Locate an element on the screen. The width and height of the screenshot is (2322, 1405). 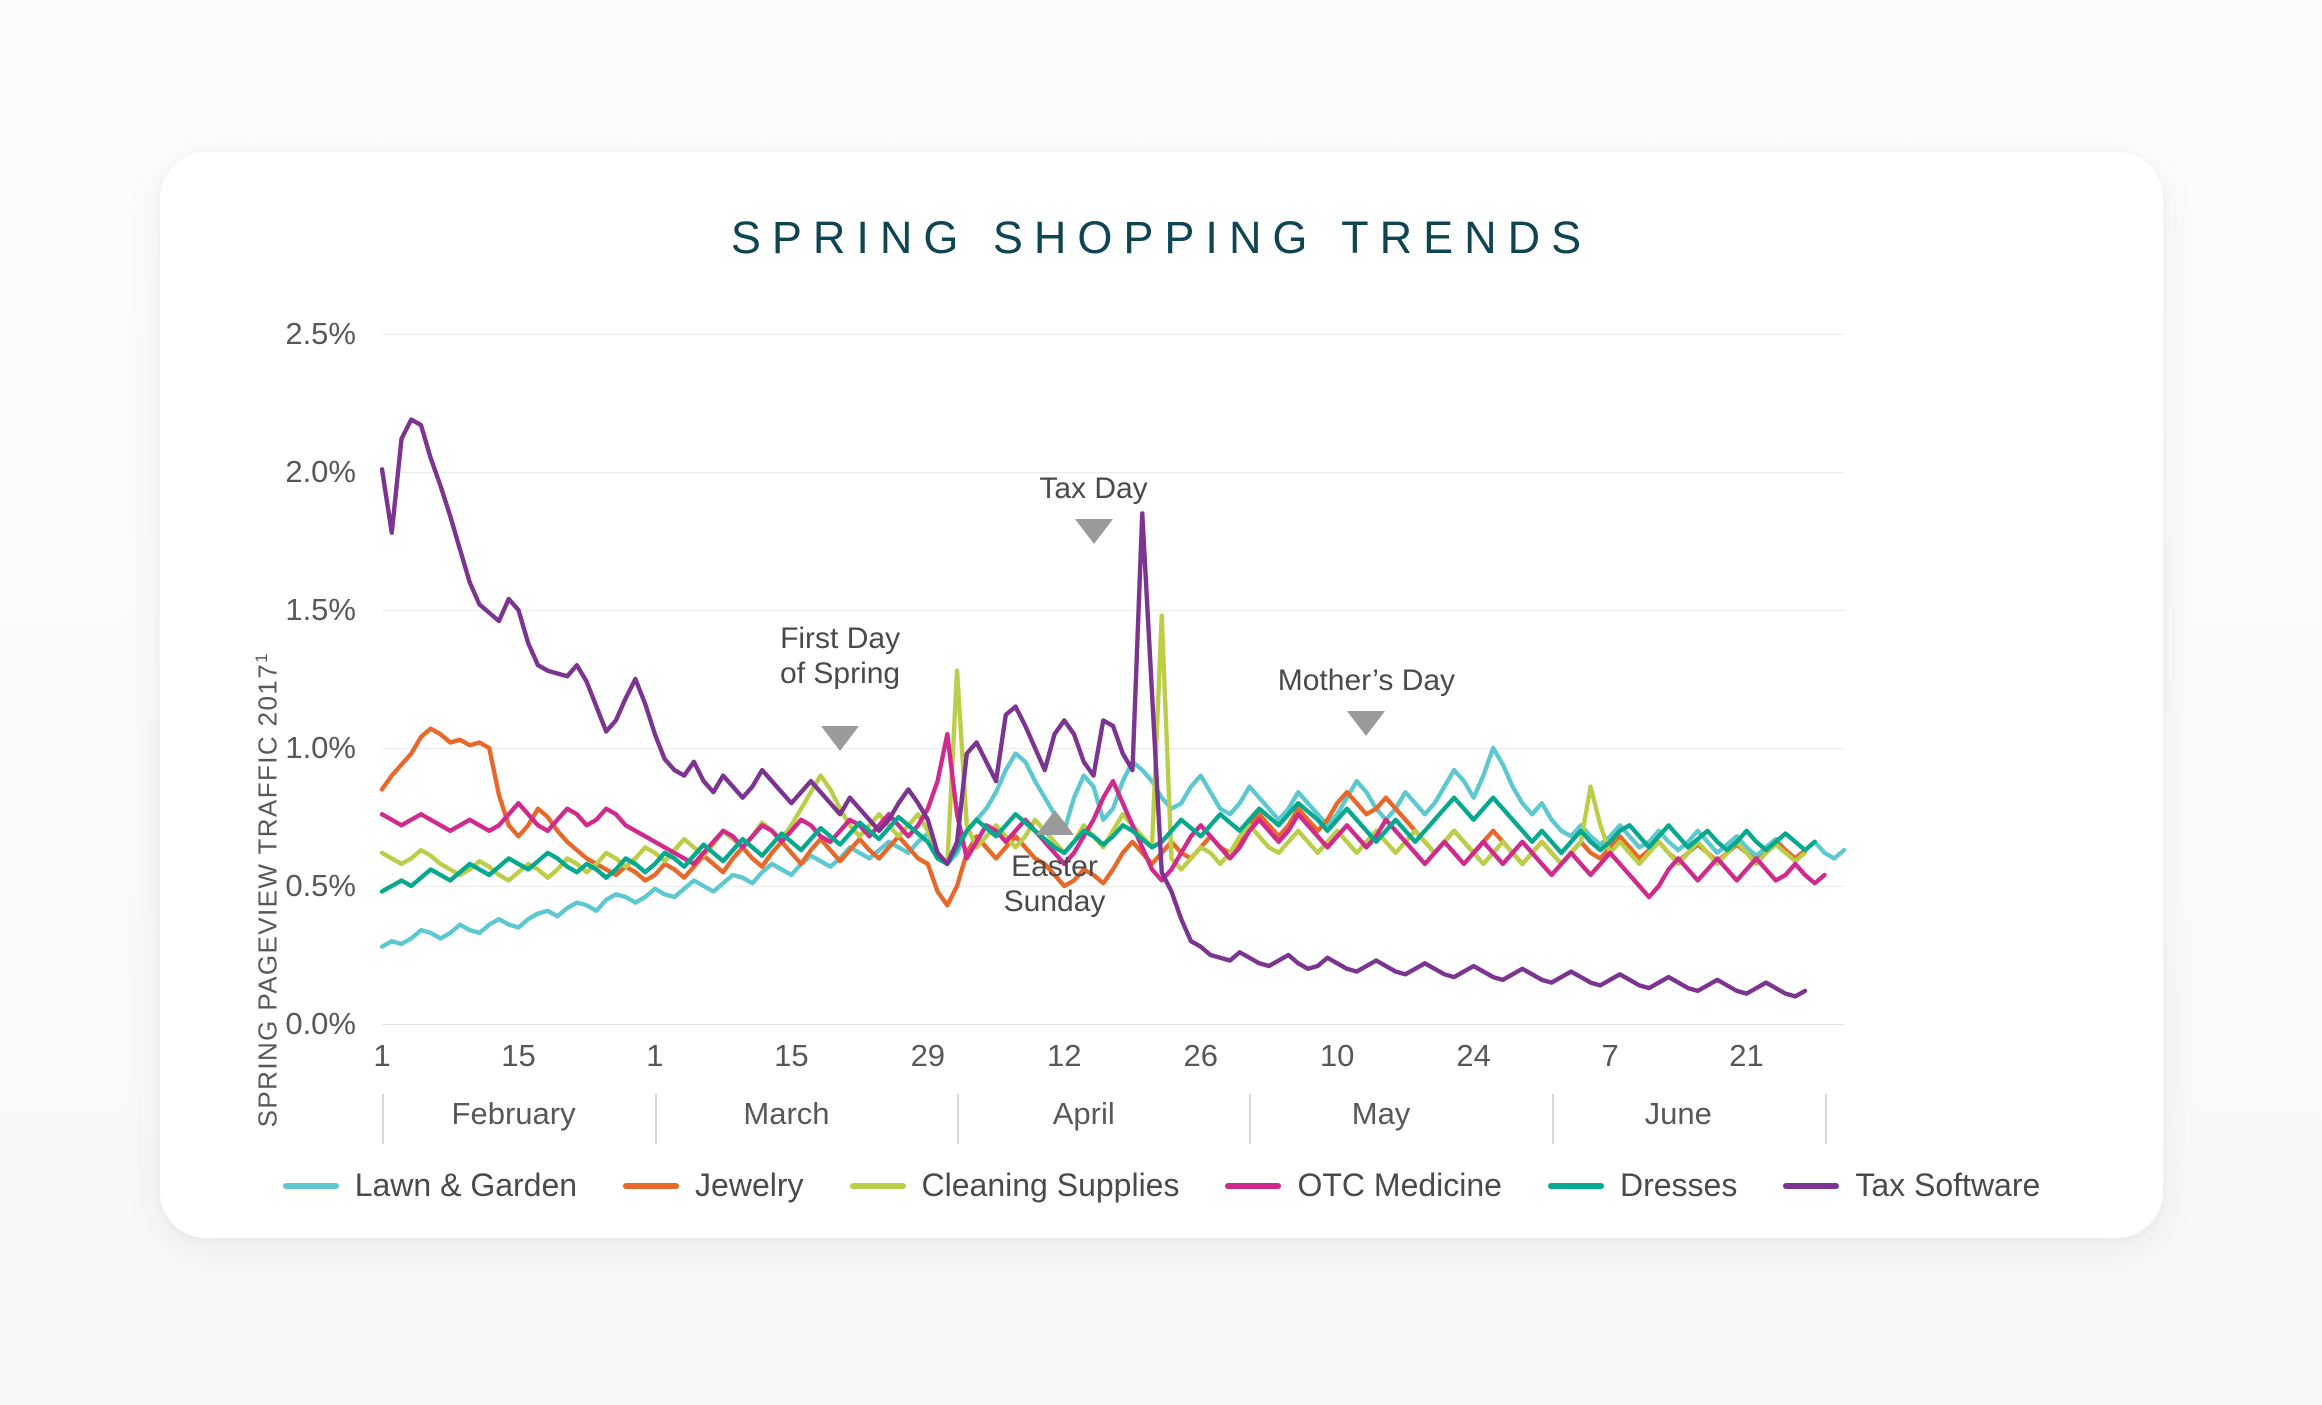
gridline is located at coordinates (1113, 1024).